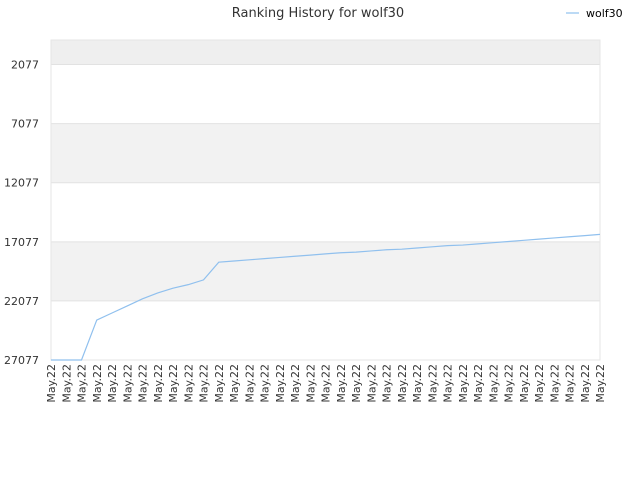 This screenshot has height=480, width=640. Describe the element at coordinates (25, 124) in the screenshot. I see `y-tick-label: 7077` at that location.